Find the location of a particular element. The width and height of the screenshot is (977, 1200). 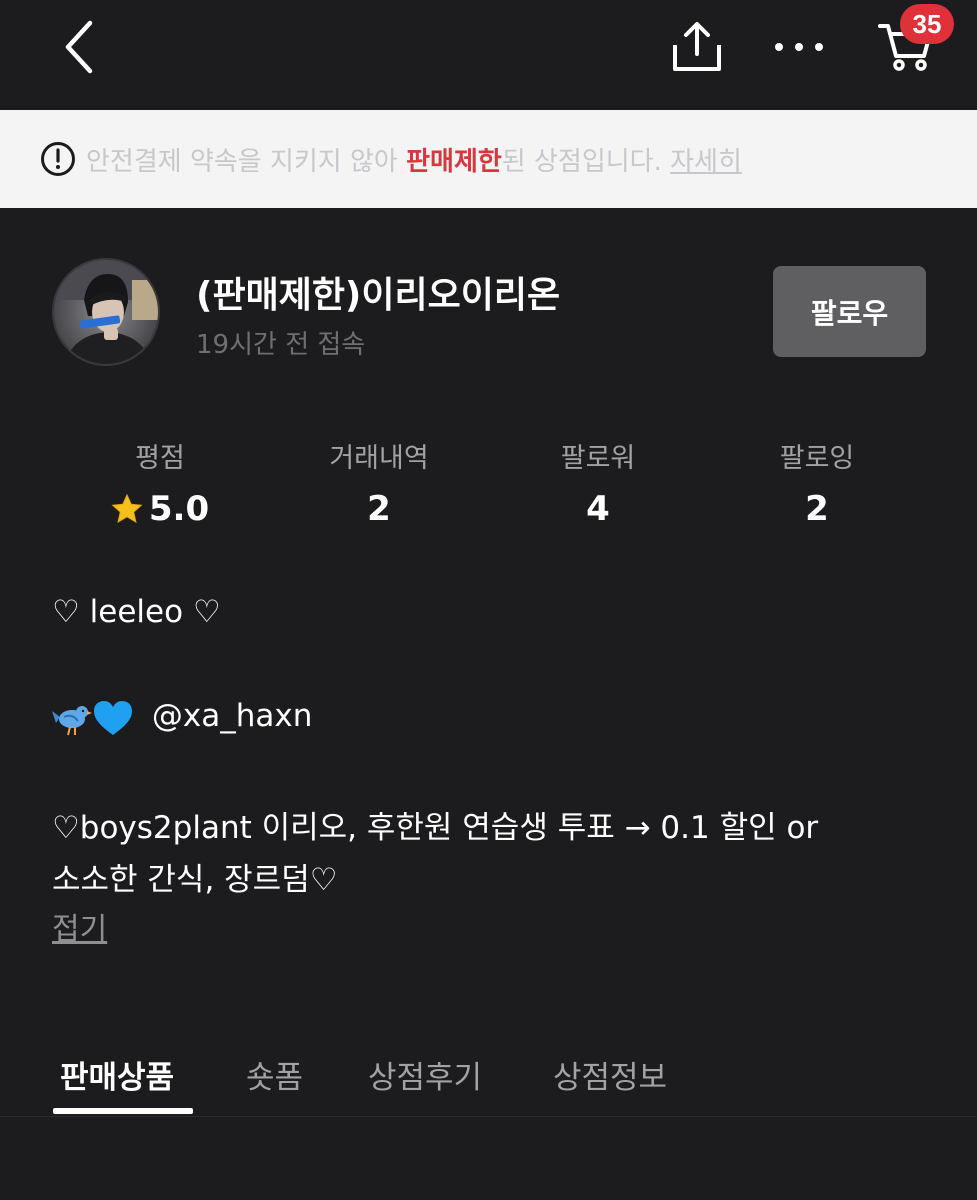

tab-products: 판매상품 is located at coordinates (117, 1074).